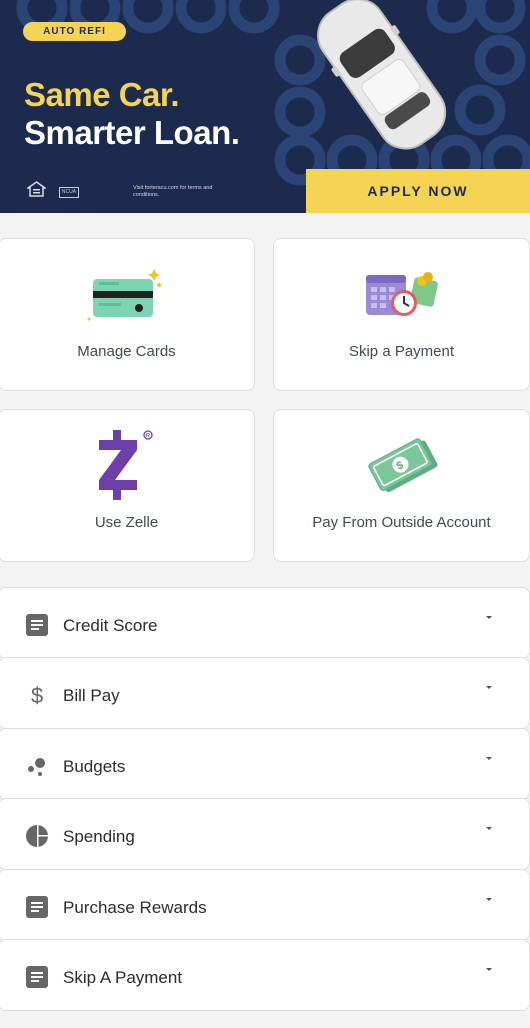  Describe the element at coordinates (265, 905) in the screenshot. I see `accordion-purchase-rewards: Purchase Rewards` at that location.